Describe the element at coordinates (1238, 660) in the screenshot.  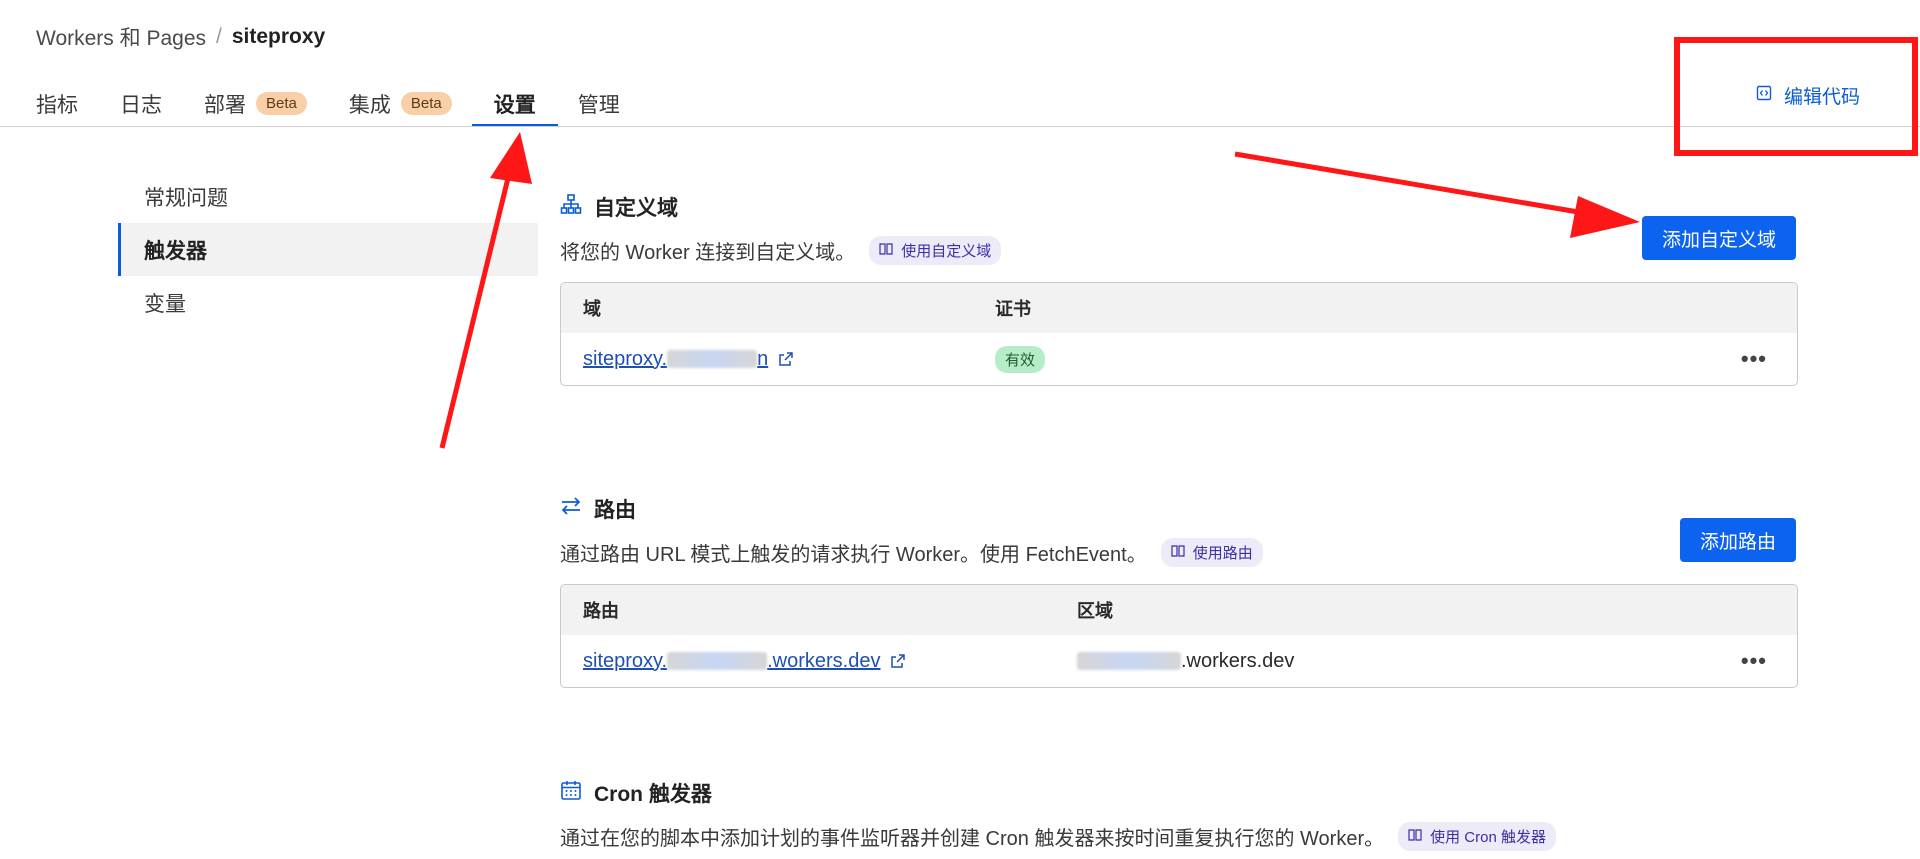
I see `zone-suffix: .workers.dev` at that location.